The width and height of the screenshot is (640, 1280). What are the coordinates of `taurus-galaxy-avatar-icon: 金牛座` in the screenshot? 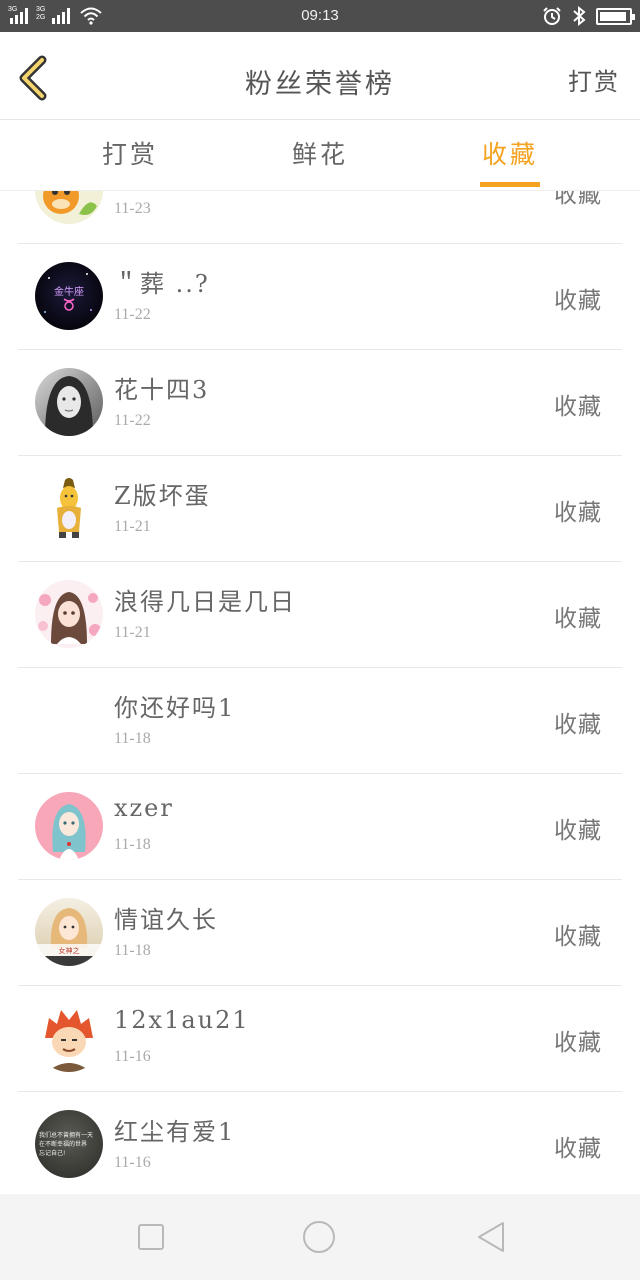 It's located at (68, 293).